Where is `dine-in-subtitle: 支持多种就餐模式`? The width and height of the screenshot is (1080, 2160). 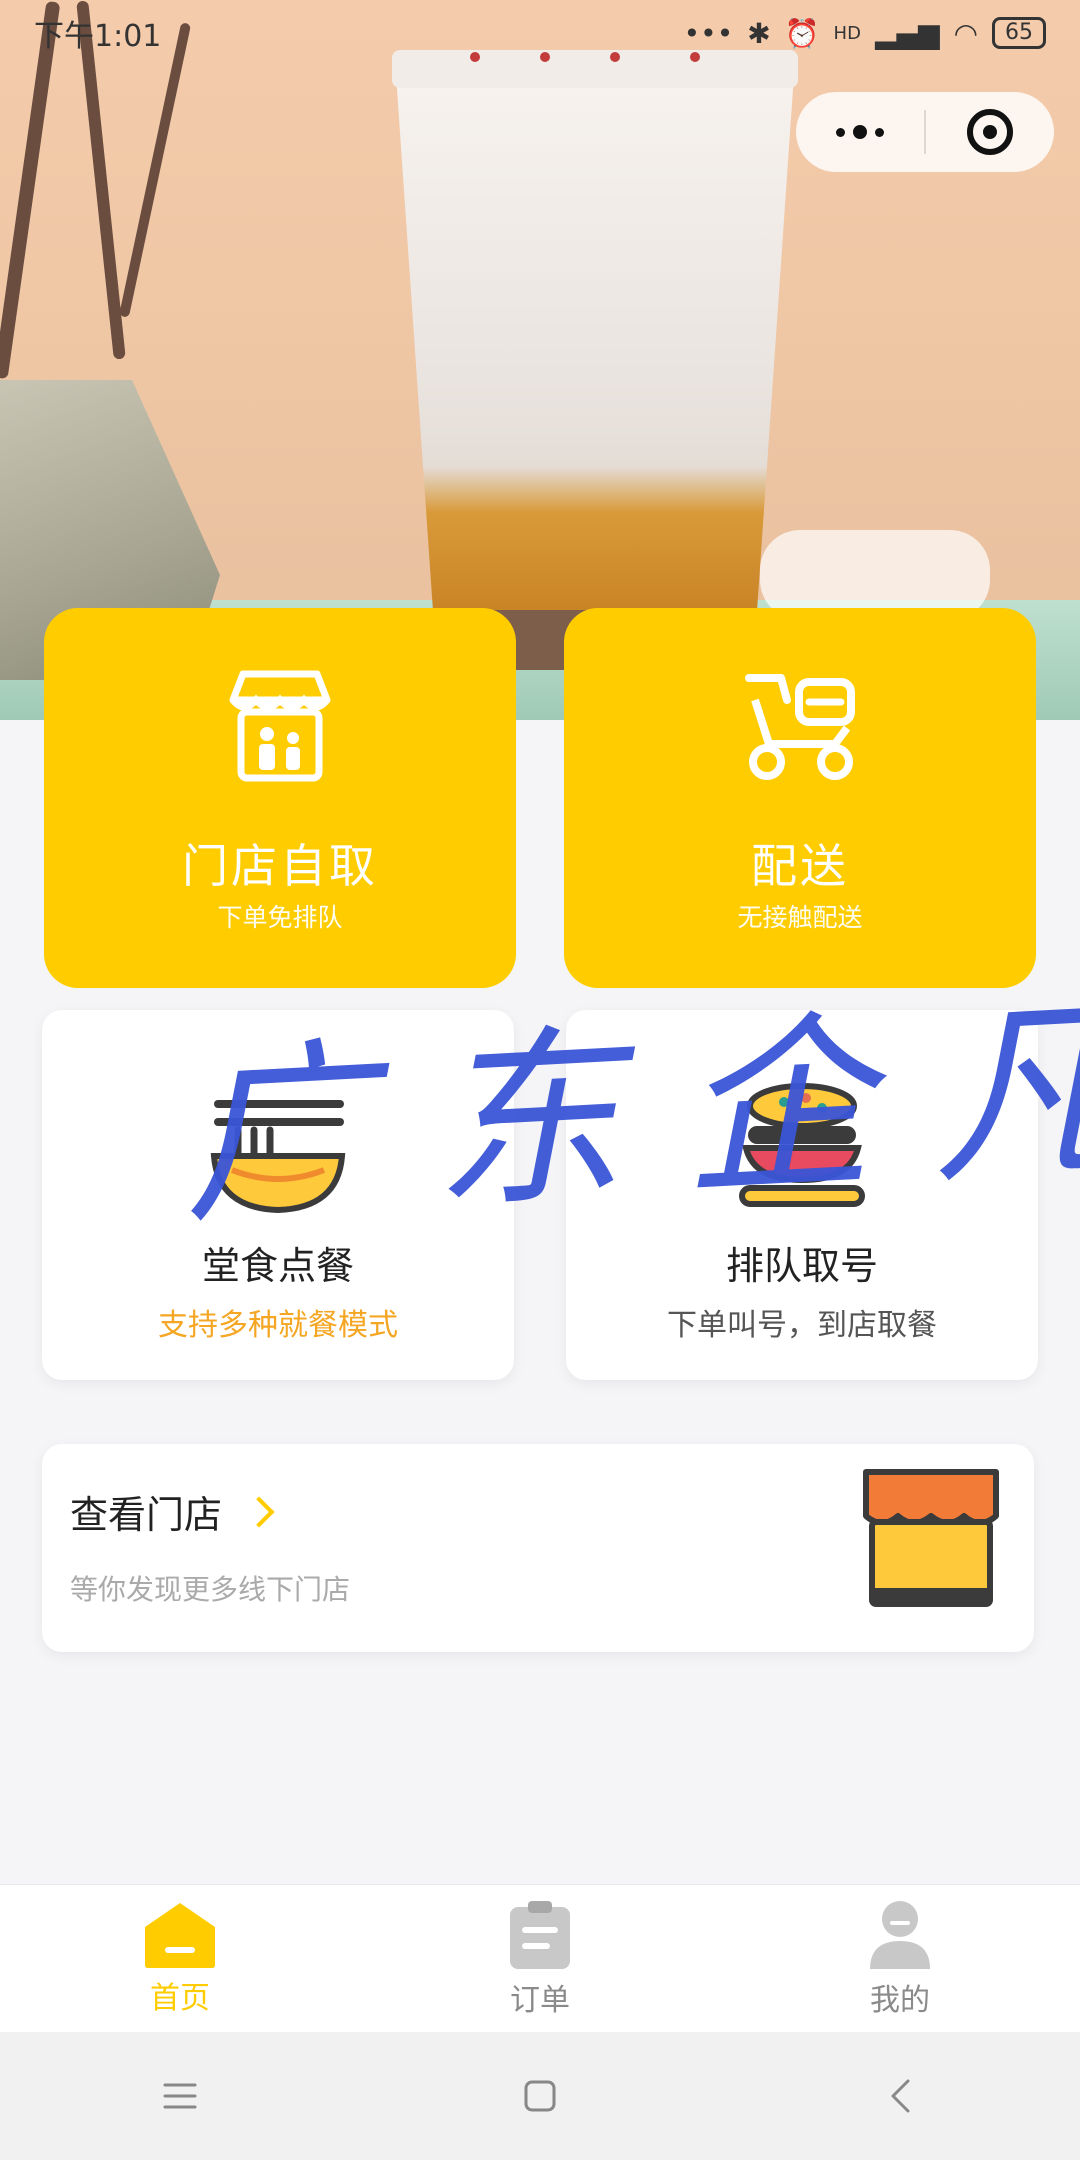 dine-in-subtitle: 支持多种就餐模式 is located at coordinates (278, 1325).